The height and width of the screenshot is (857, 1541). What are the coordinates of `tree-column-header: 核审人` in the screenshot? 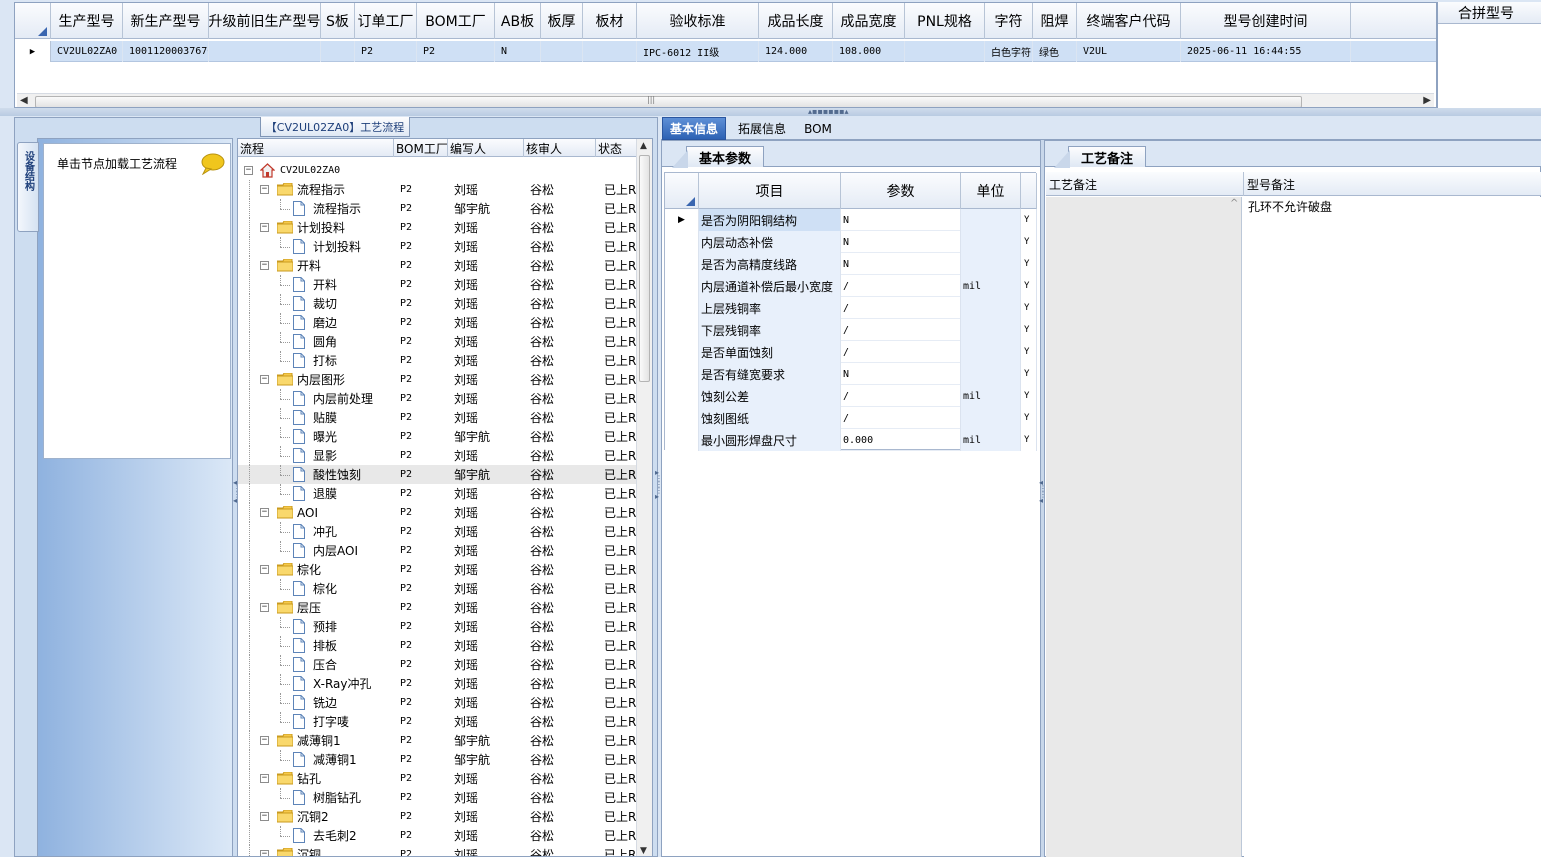 It's located at (560, 148).